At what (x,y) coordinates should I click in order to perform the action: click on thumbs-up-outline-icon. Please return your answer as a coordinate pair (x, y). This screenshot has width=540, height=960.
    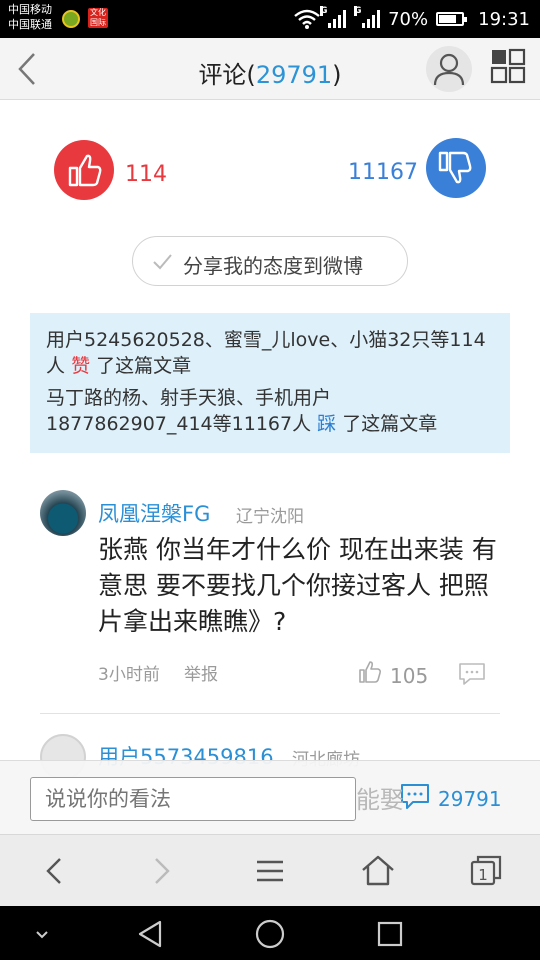
    Looking at the image, I should click on (370, 672).